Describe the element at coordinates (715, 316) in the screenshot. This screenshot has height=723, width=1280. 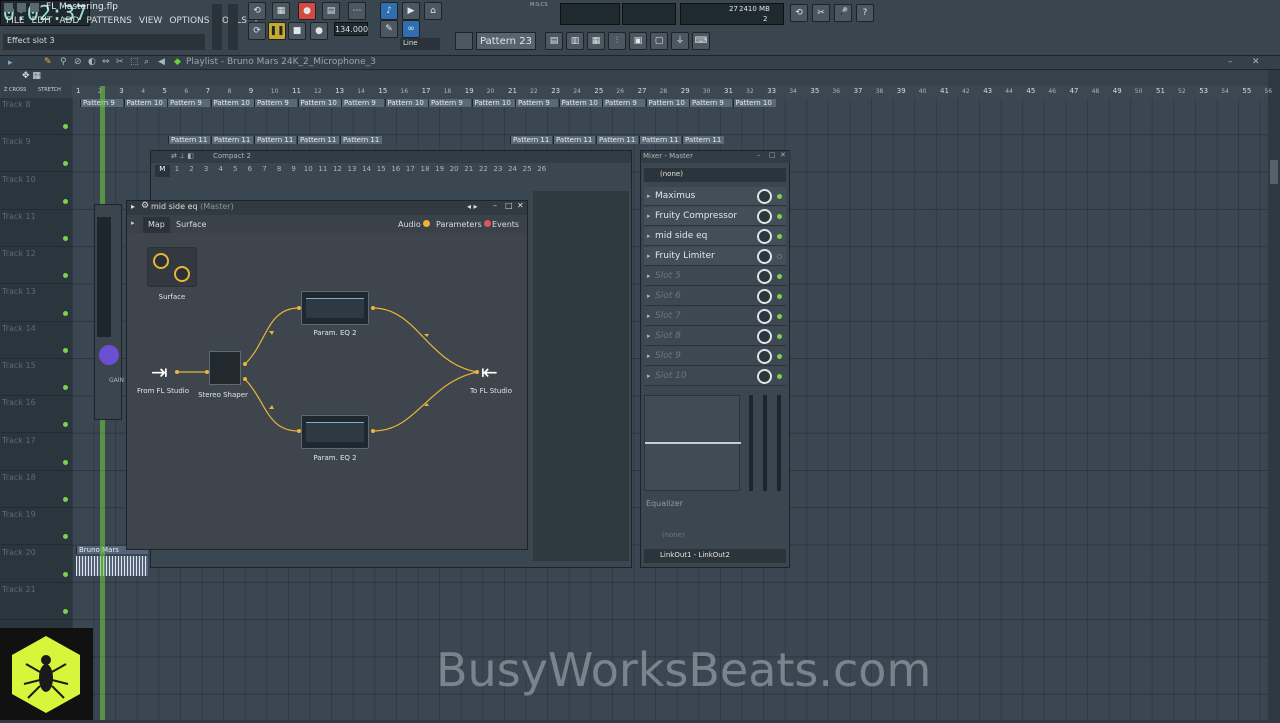
I see `mixer-slot: ▸ Slot 7` at that location.